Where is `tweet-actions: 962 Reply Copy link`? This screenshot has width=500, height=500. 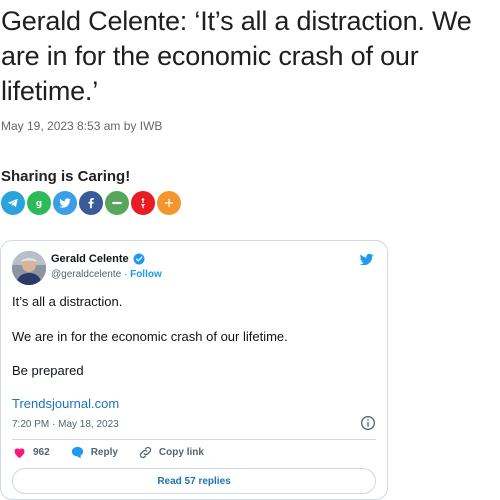
tweet-actions: 962 Reply Copy link is located at coordinates (118, 452).